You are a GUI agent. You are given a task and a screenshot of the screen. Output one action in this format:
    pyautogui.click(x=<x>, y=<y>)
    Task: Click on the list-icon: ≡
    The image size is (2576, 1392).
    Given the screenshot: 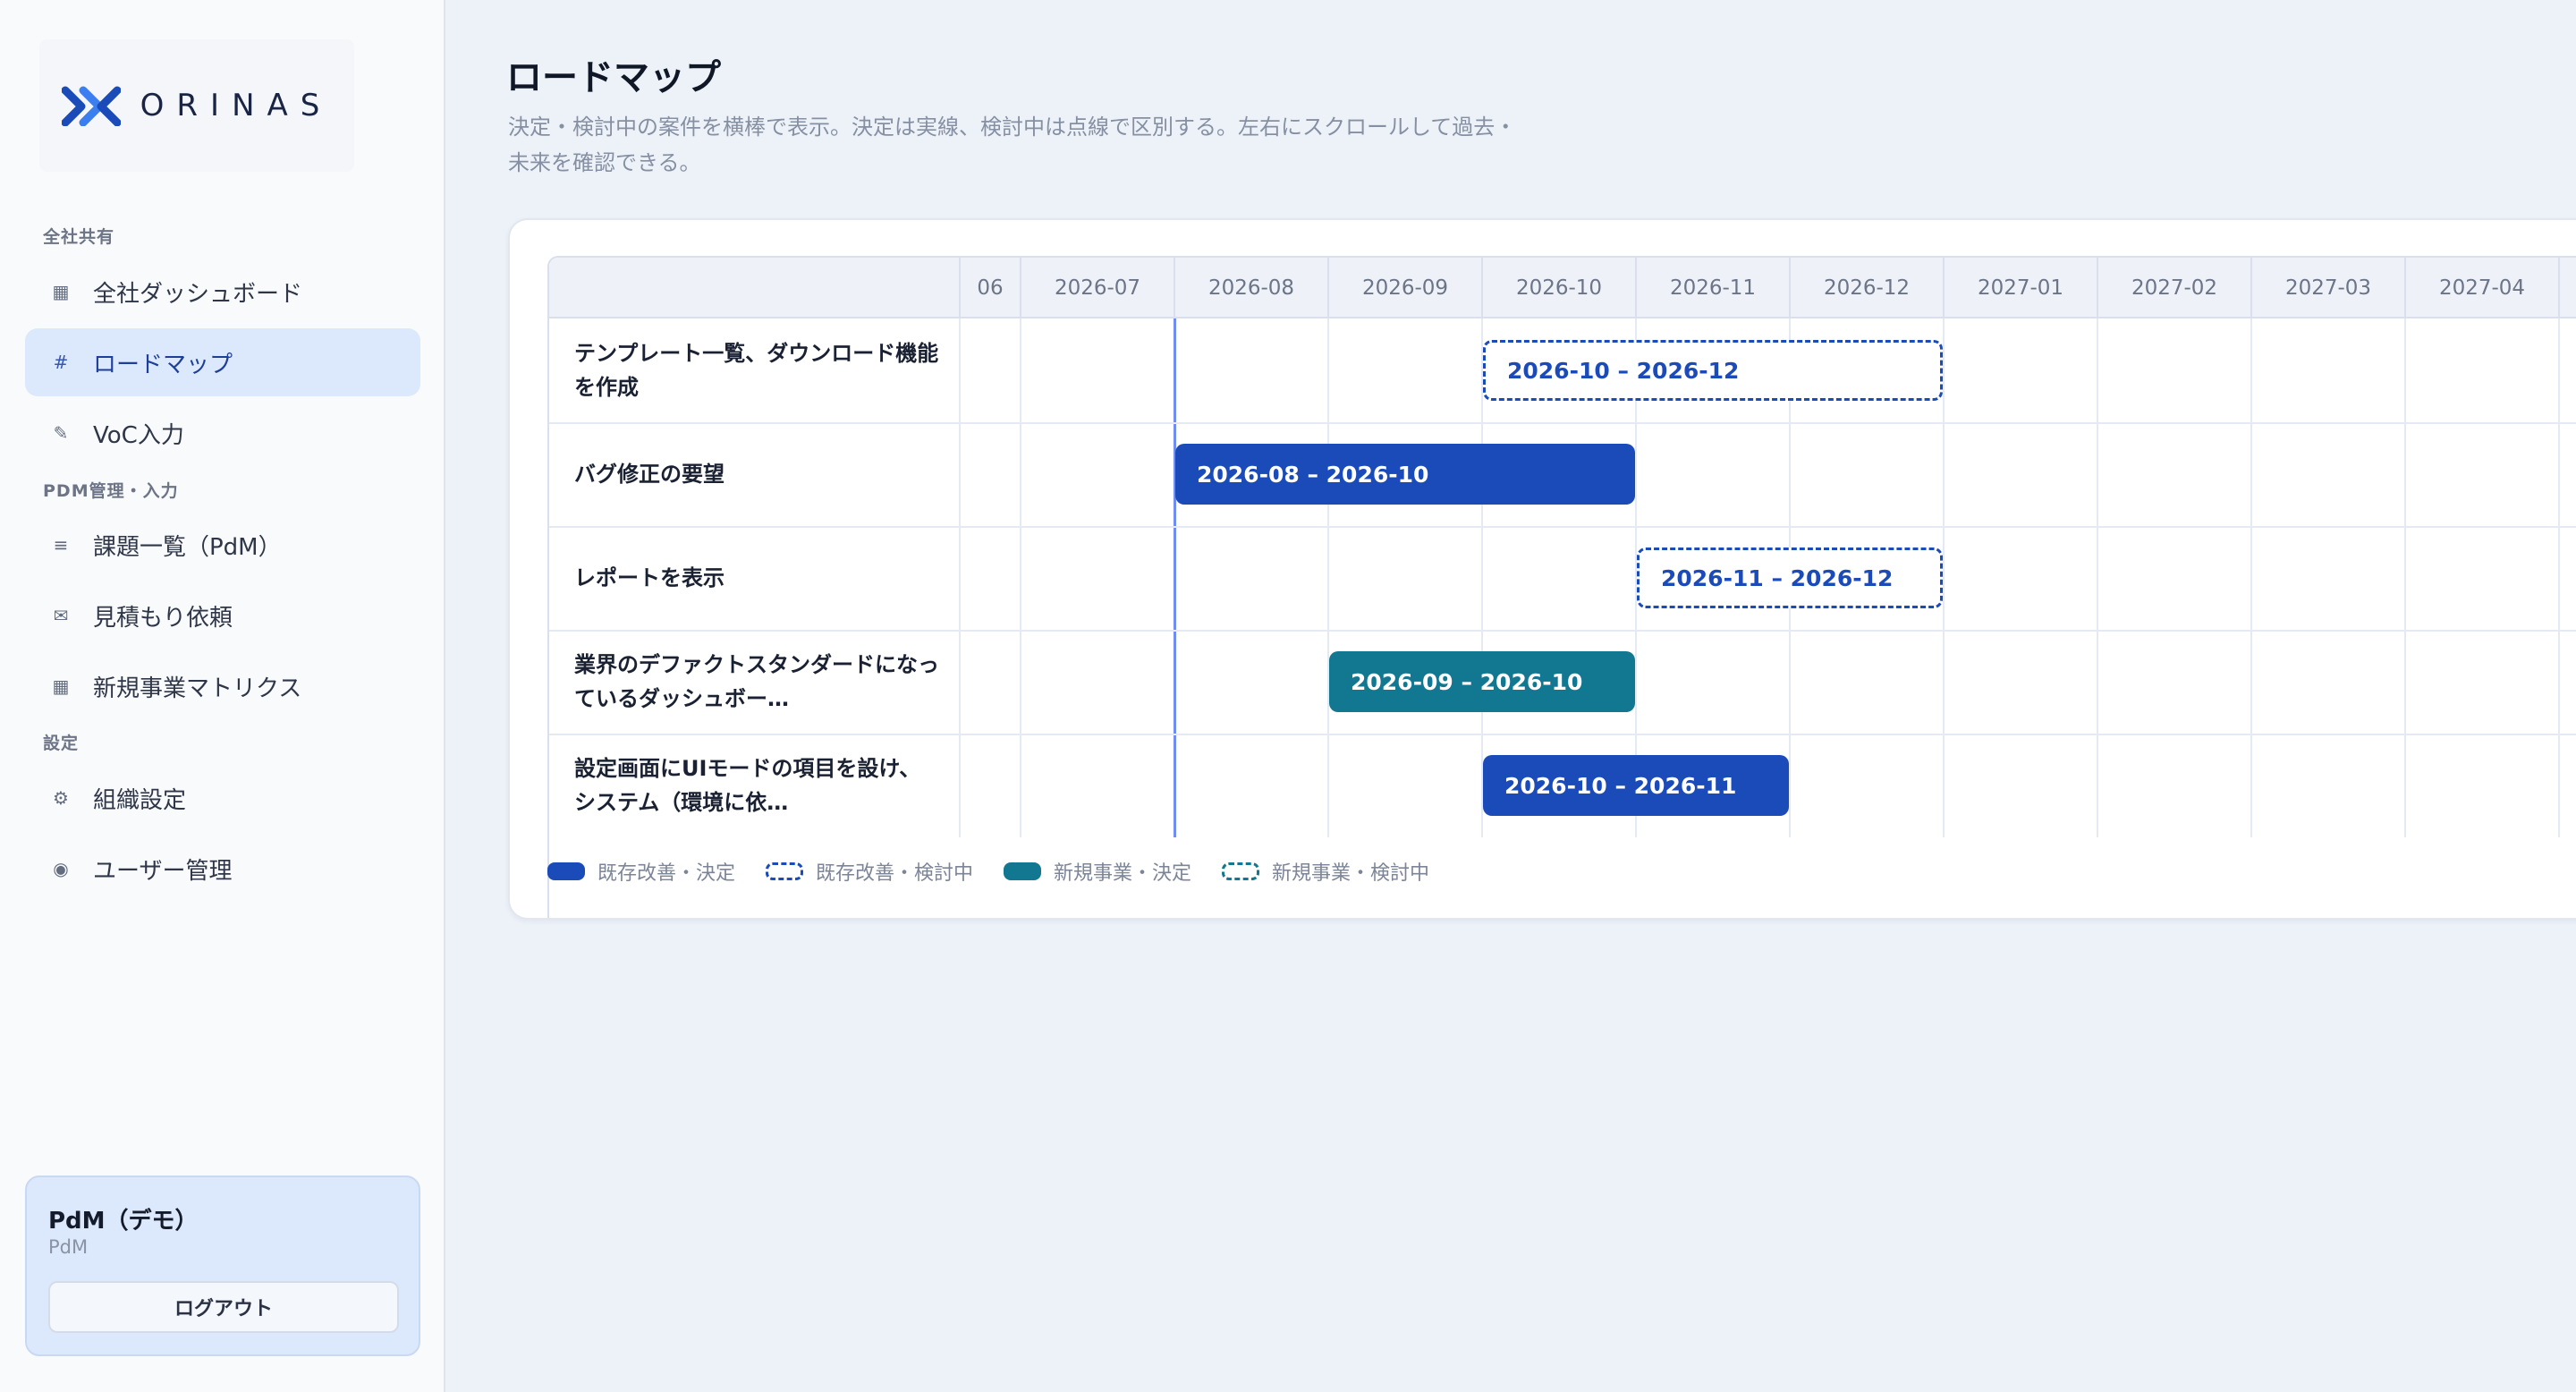 What is the action you would take?
    pyautogui.click(x=61, y=545)
    